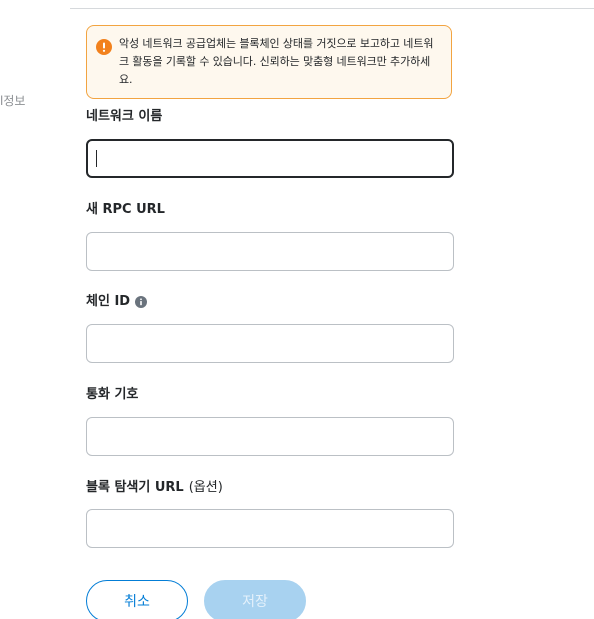 The height and width of the screenshot is (619, 594). I want to click on rpc-url-input, so click(270, 251).